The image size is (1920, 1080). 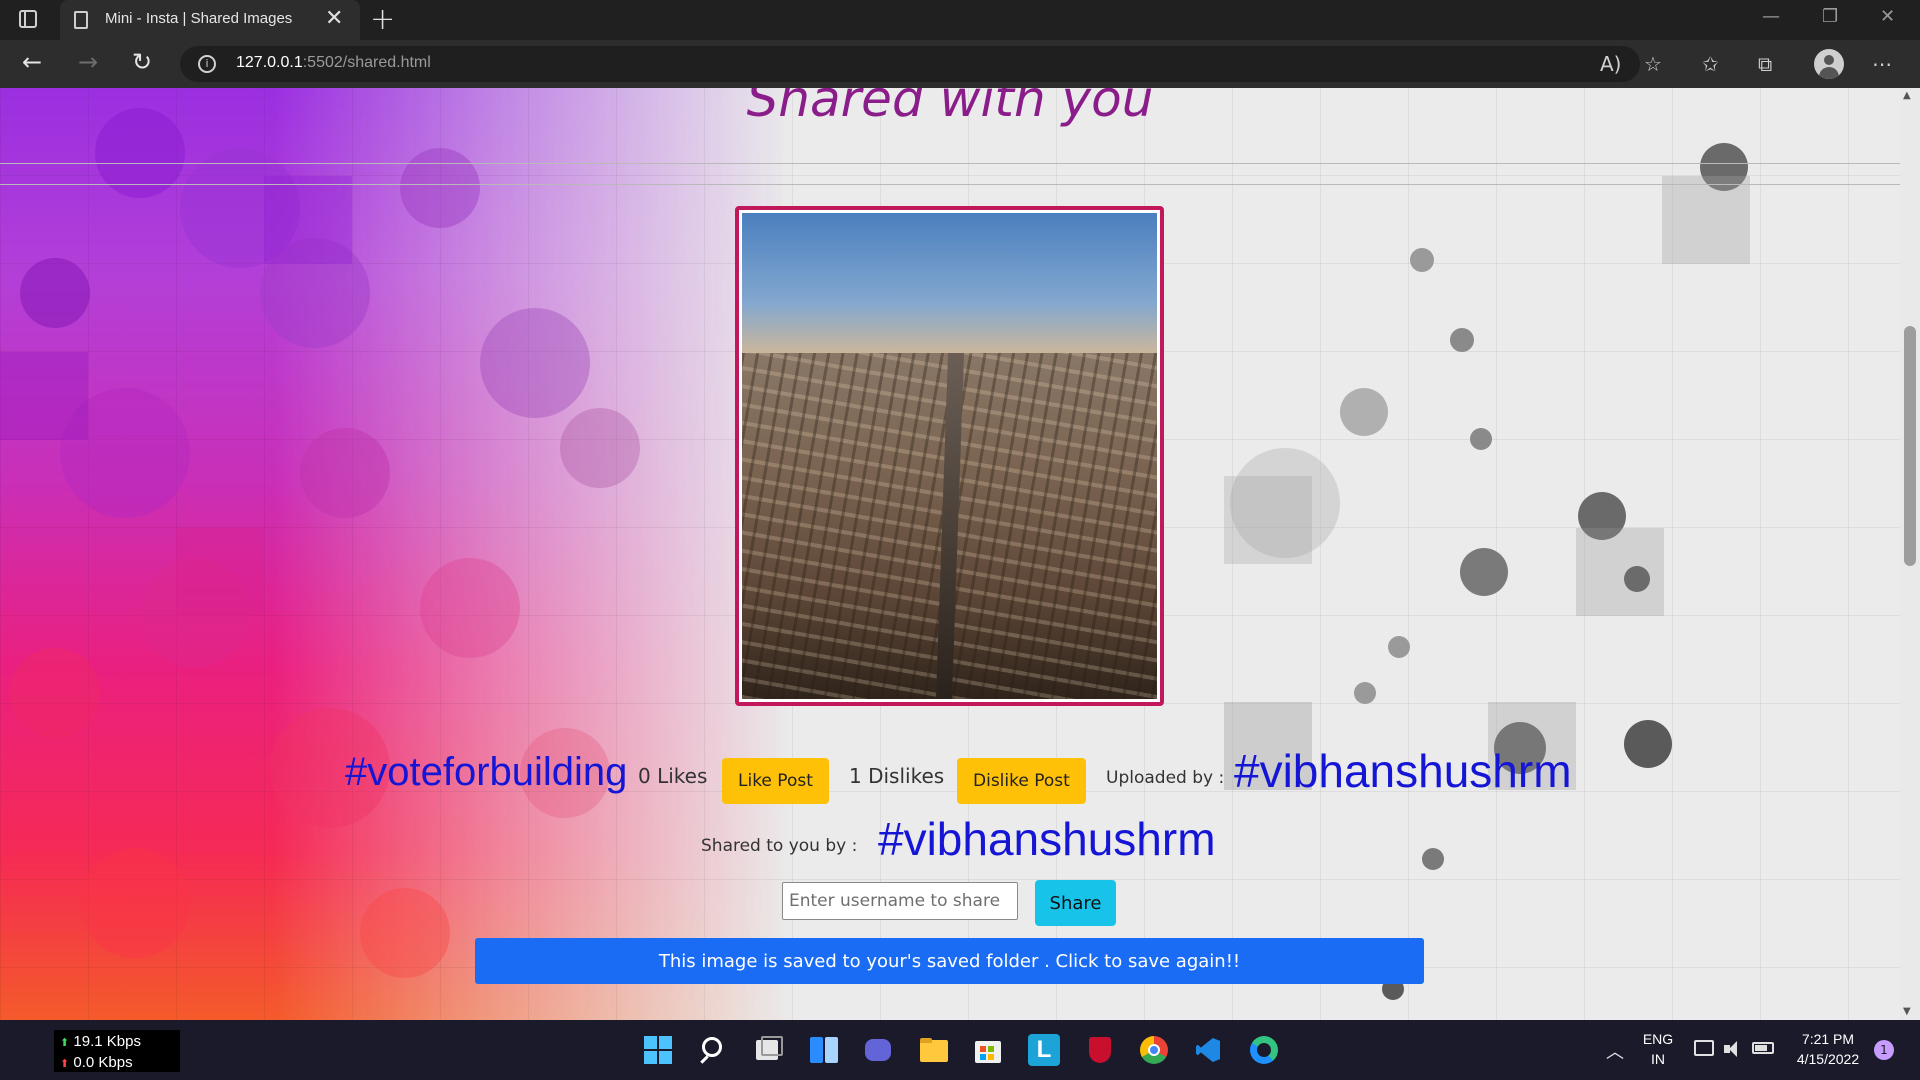 I want to click on scrollbar-thumb, so click(x=1910, y=446).